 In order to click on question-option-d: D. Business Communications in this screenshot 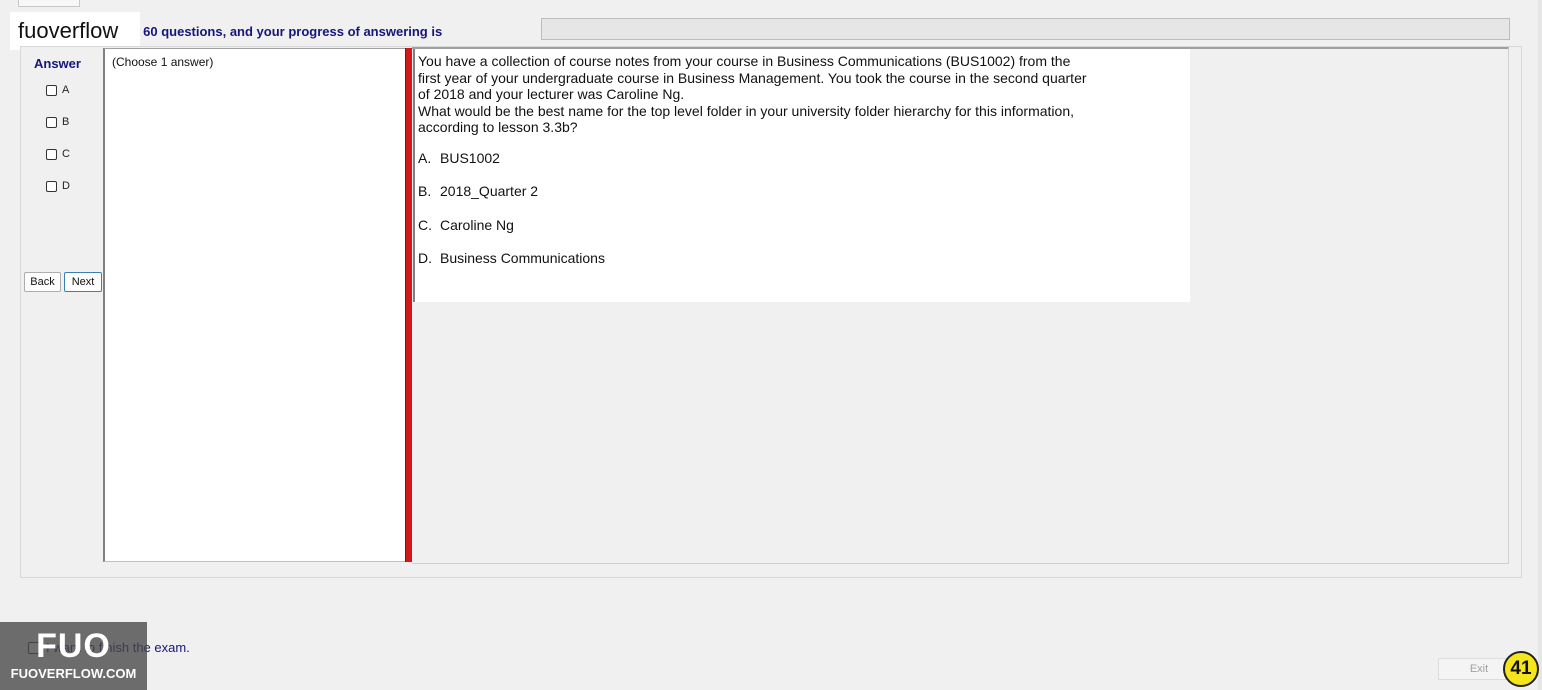, I will do `click(511, 258)`.